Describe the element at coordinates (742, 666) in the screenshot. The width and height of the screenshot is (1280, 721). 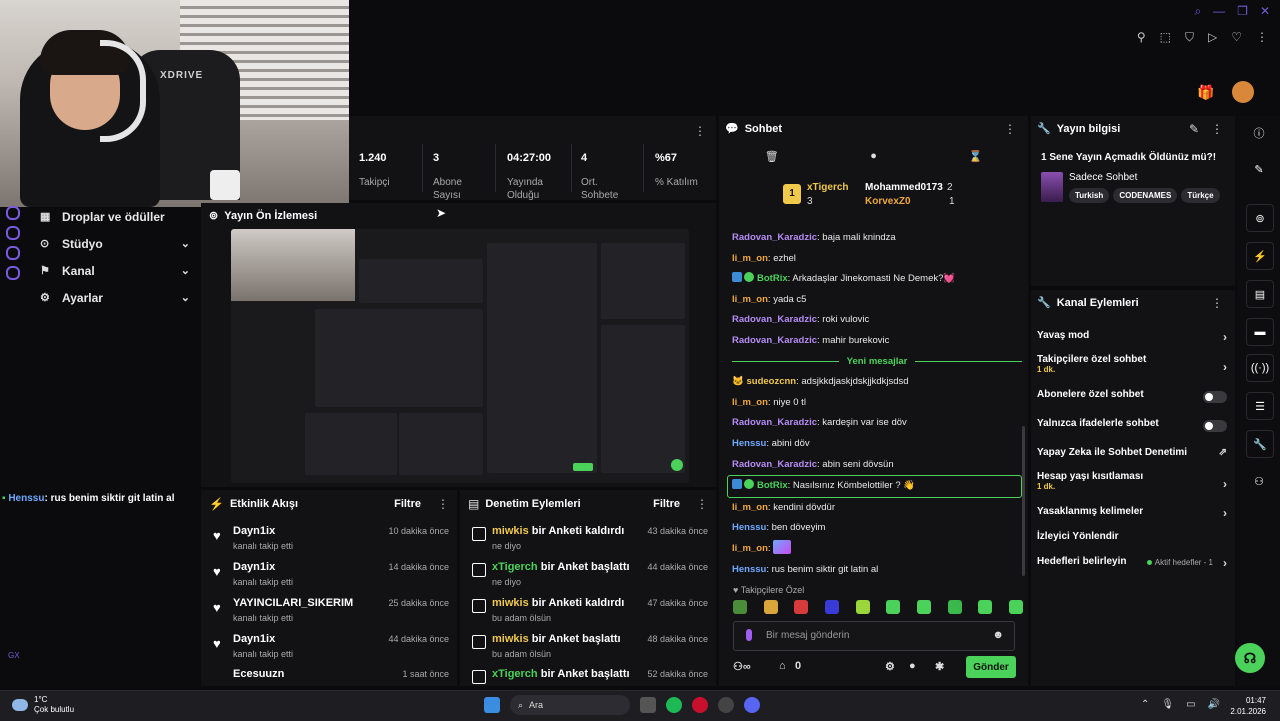
I see `users-icon: ⚇∞` at that location.